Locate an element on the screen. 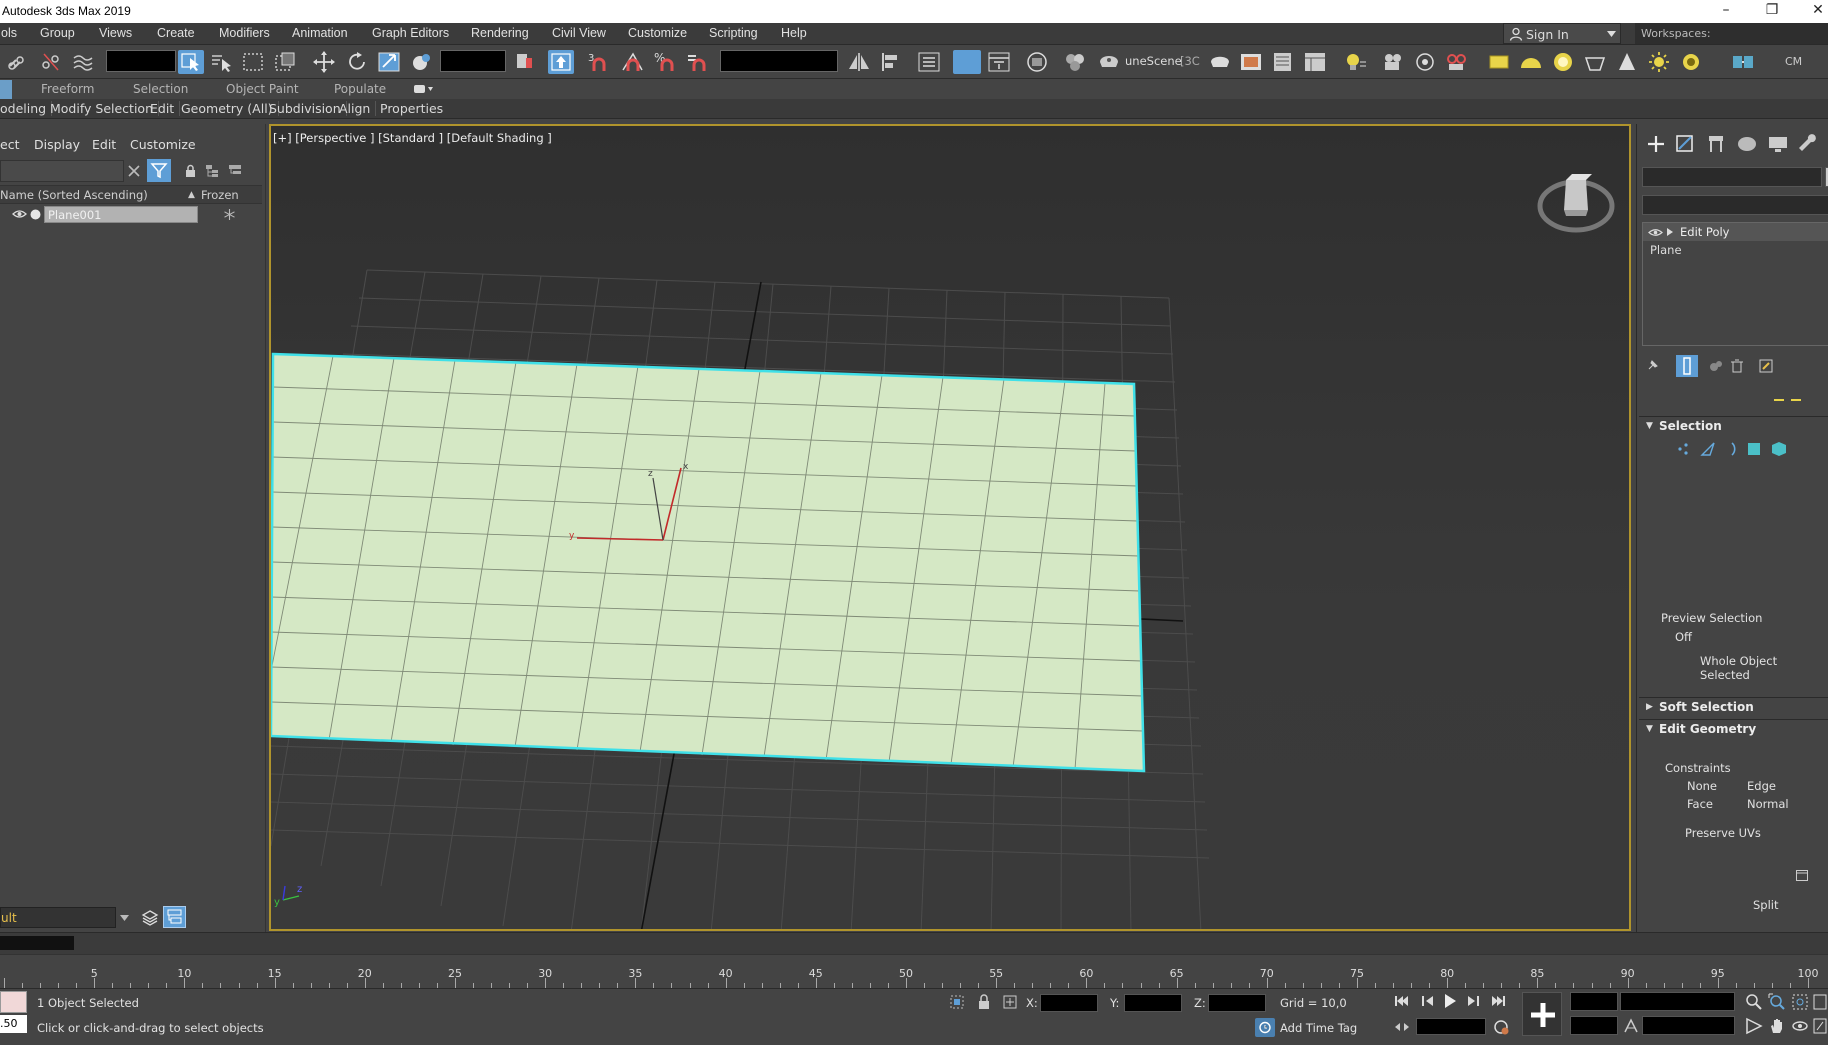  toggle-ribbon-icon is located at coordinates (967, 62).